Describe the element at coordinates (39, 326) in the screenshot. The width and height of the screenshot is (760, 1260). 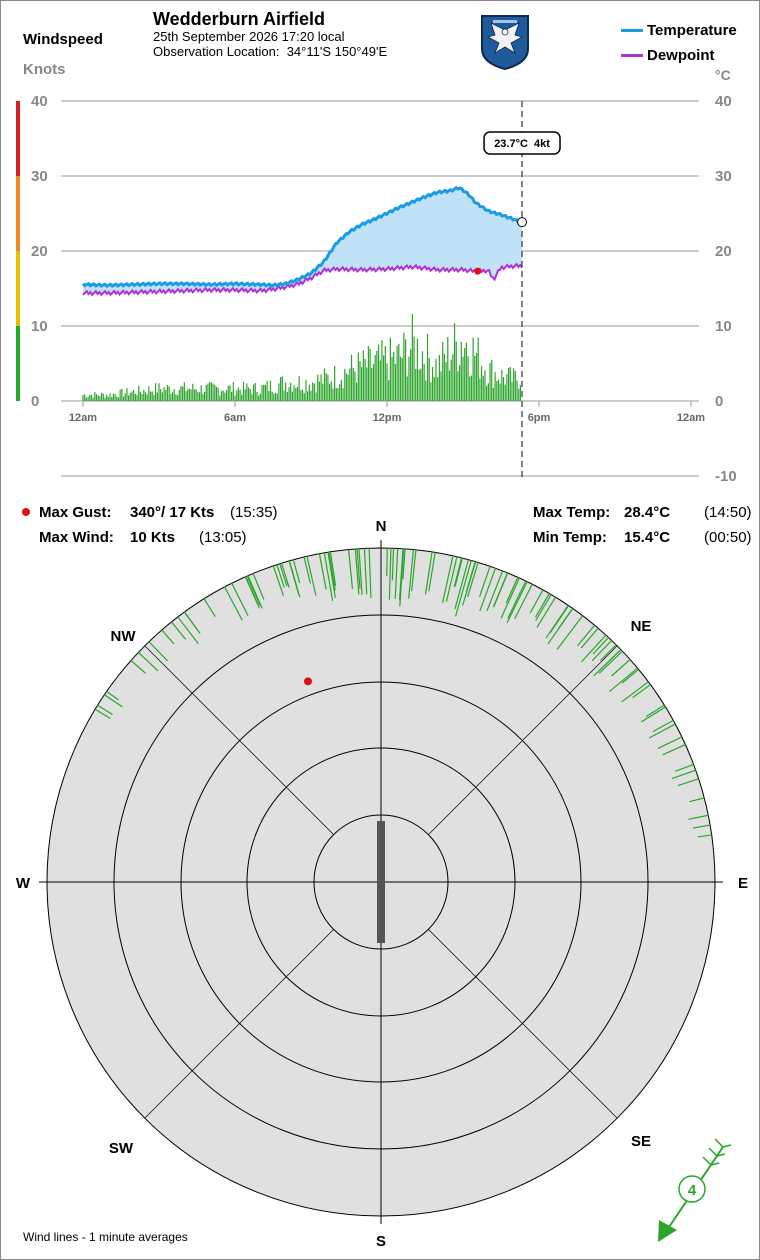
I see `left-axis-tick: 10` at that location.